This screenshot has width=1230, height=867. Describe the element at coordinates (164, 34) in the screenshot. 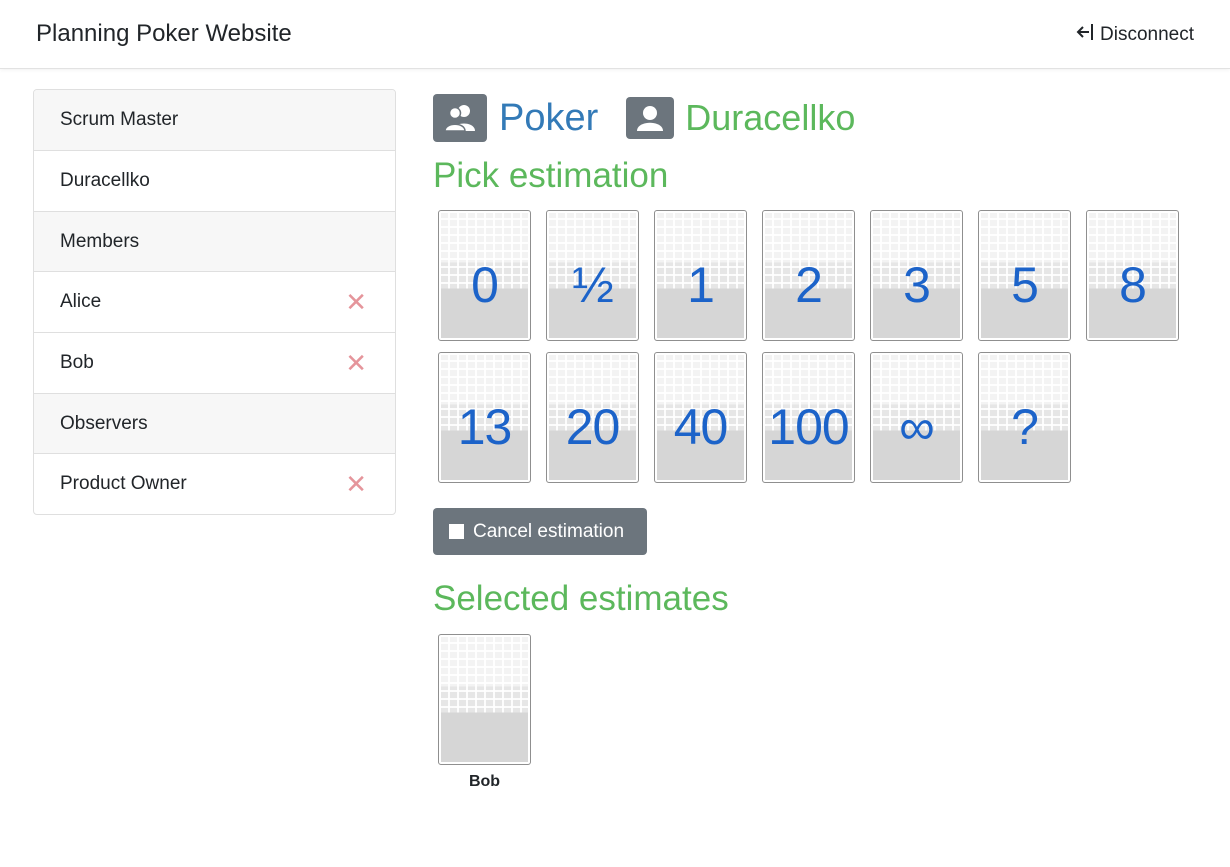

I see `brand-title: Planning Poker Website` at that location.